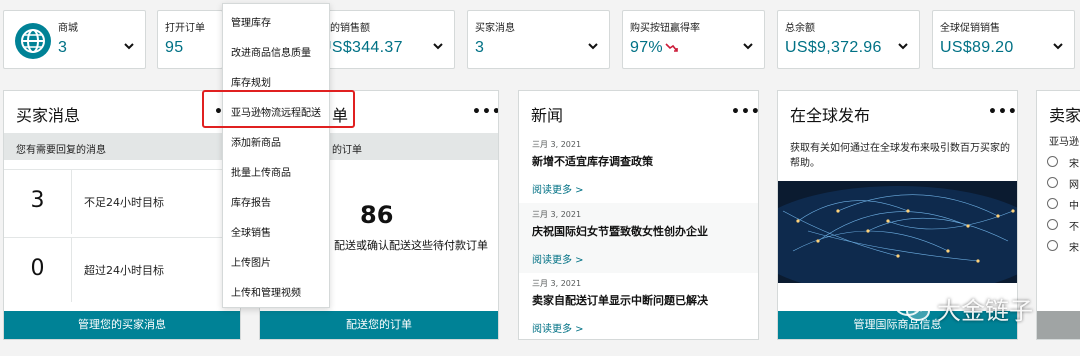 This screenshot has height=356, width=1080. What do you see at coordinates (48, 115) in the screenshot?
I see `card-title: 买家消息` at bounding box center [48, 115].